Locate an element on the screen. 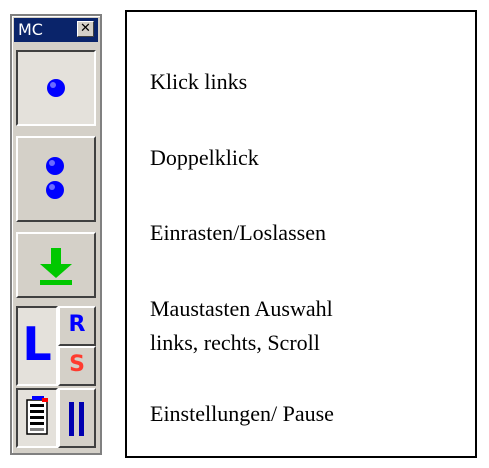 Image resolution: width=489 pixels, height=468 pixels. settings-button is located at coordinates (37, 418).